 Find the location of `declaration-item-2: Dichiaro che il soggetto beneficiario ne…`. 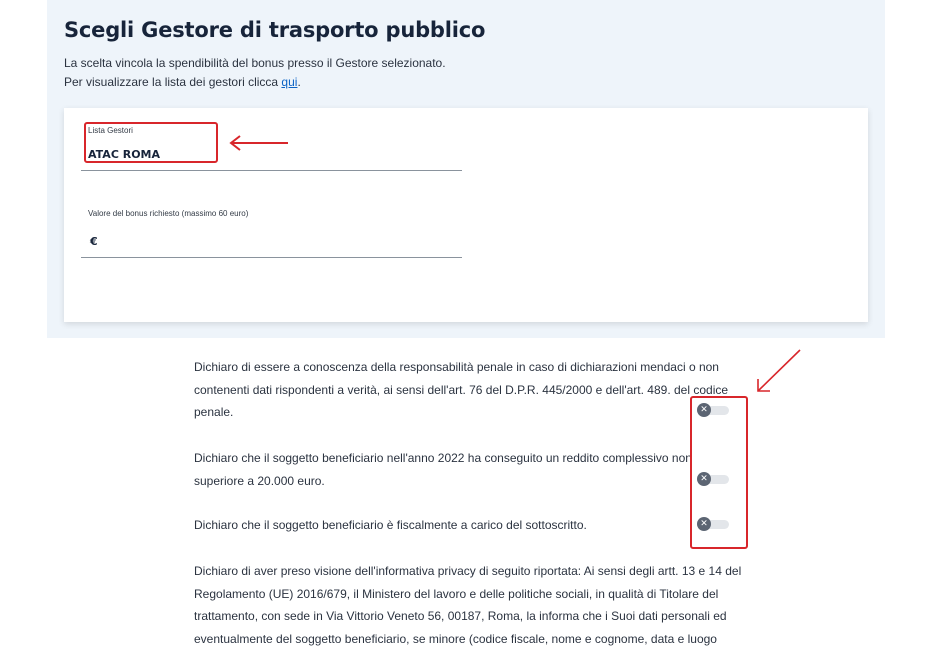

declaration-item-2: Dichiaro che il soggetto beneficiario ne… is located at coordinates (443, 469).